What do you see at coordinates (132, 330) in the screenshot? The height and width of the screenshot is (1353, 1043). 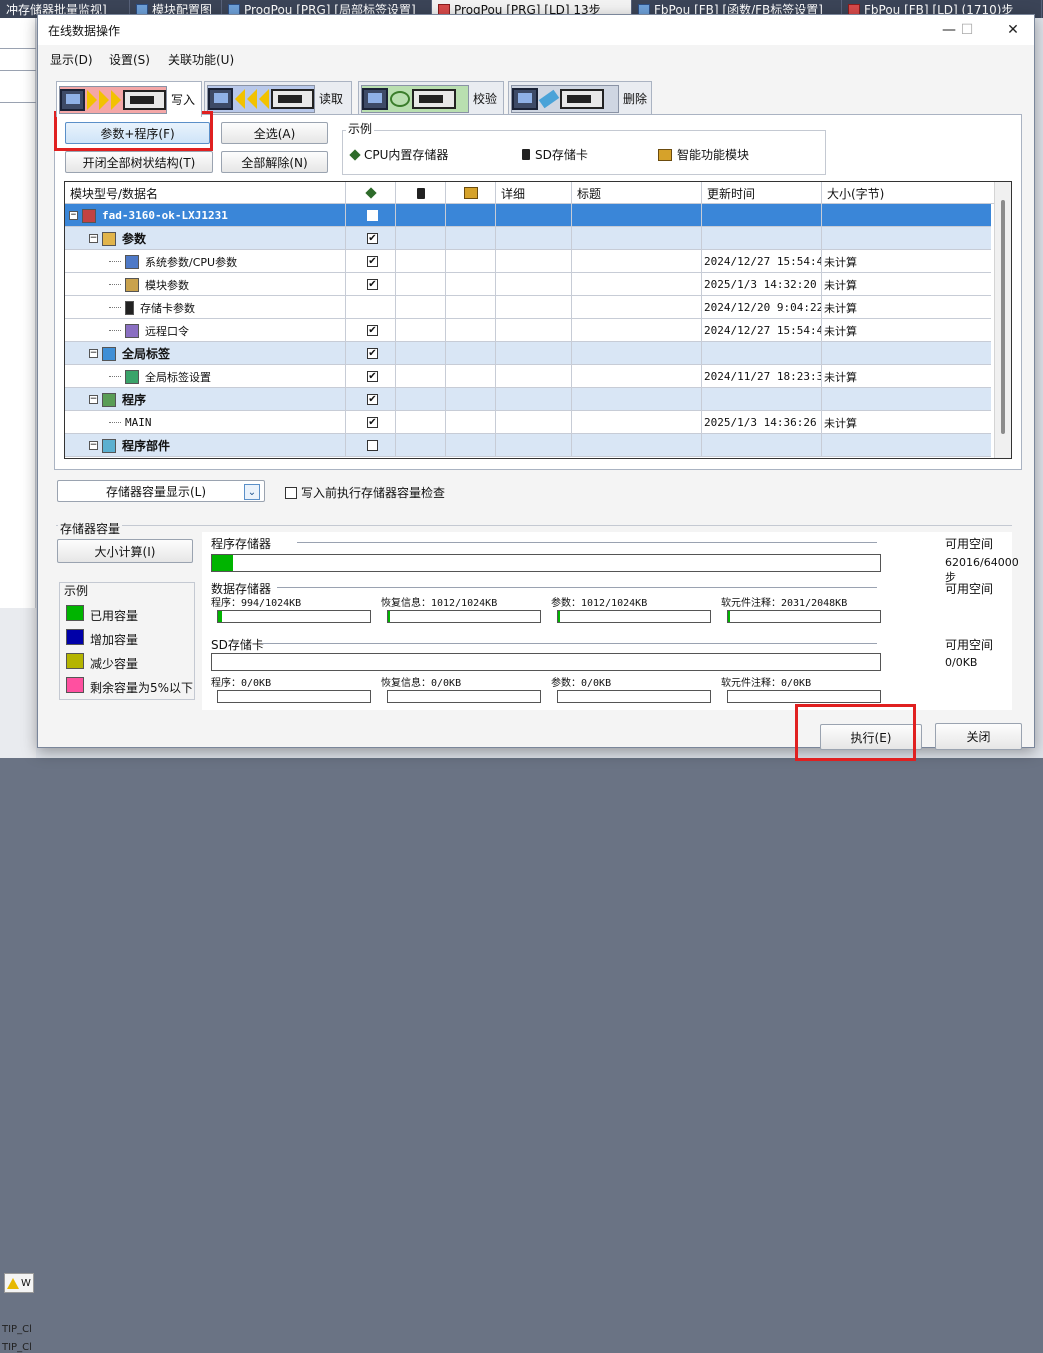 I see `remote-icon` at bounding box center [132, 330].